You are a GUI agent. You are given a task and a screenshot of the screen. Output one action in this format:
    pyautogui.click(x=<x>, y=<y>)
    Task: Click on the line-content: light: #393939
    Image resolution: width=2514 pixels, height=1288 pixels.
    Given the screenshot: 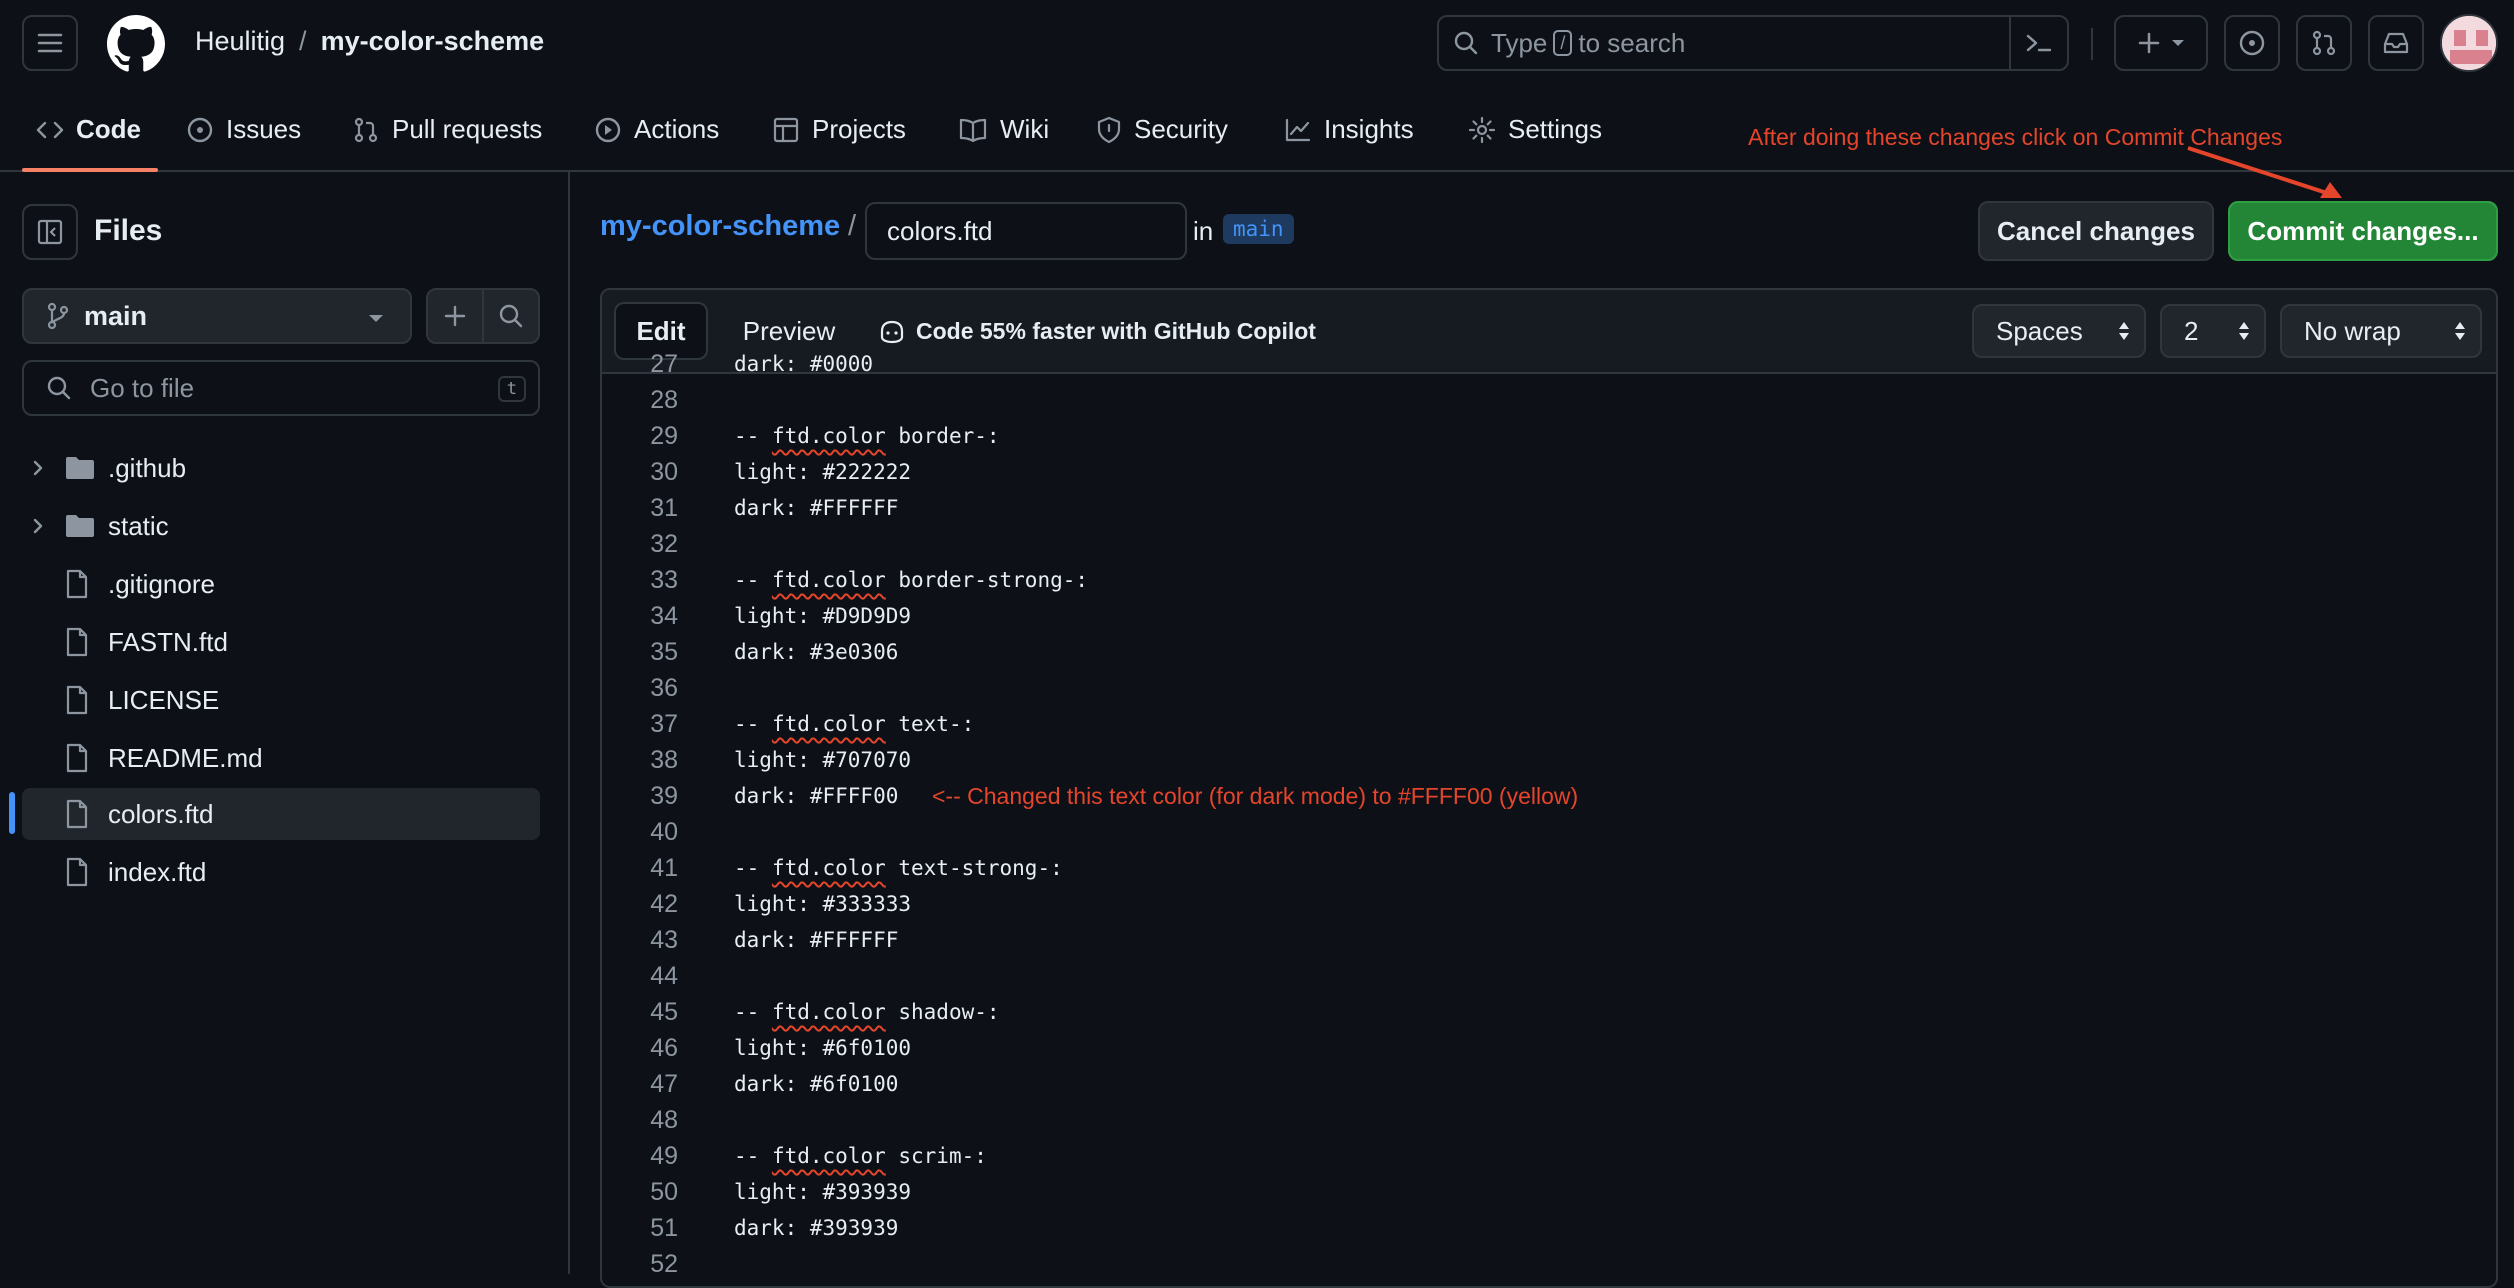 What is the action you would take?
    pyautogui.click(x=823, y=1192)
    